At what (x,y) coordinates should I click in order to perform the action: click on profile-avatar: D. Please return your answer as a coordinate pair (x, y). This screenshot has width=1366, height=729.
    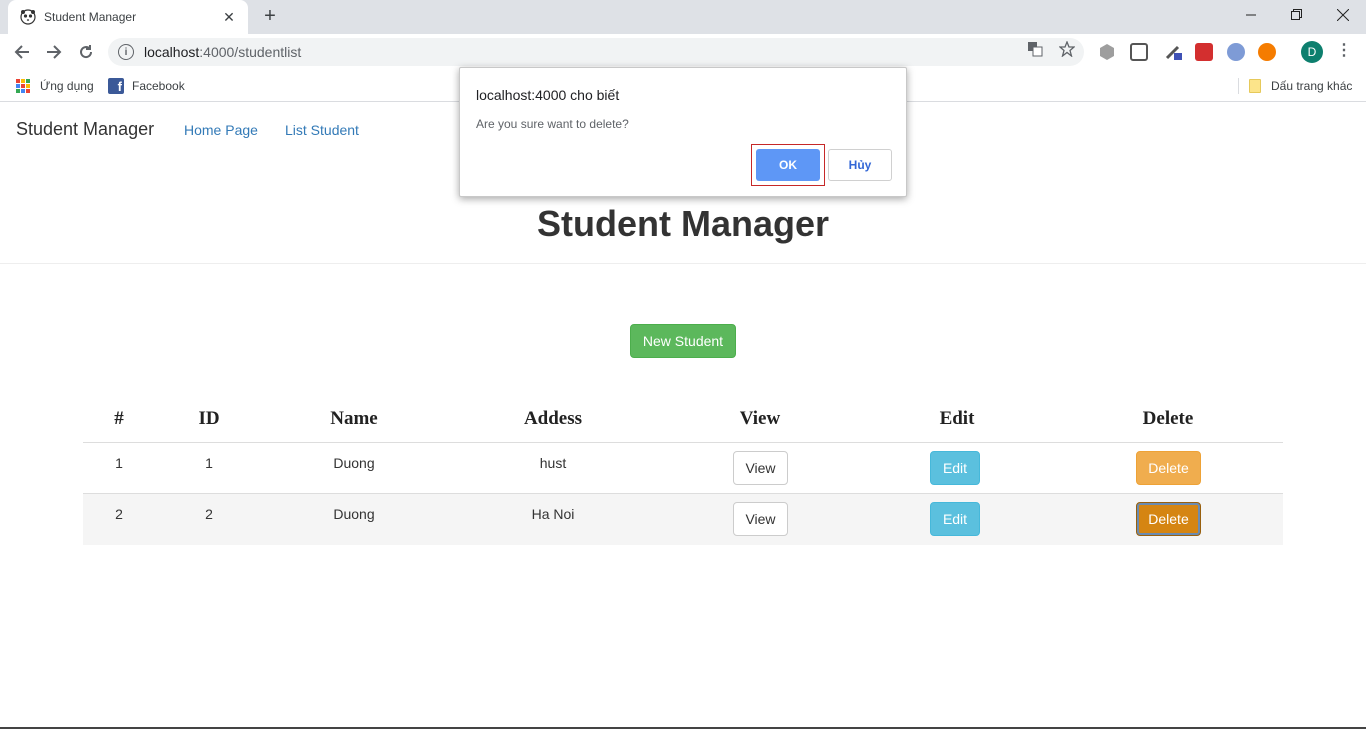
    Looking at the image, I should click on (1312, 52).